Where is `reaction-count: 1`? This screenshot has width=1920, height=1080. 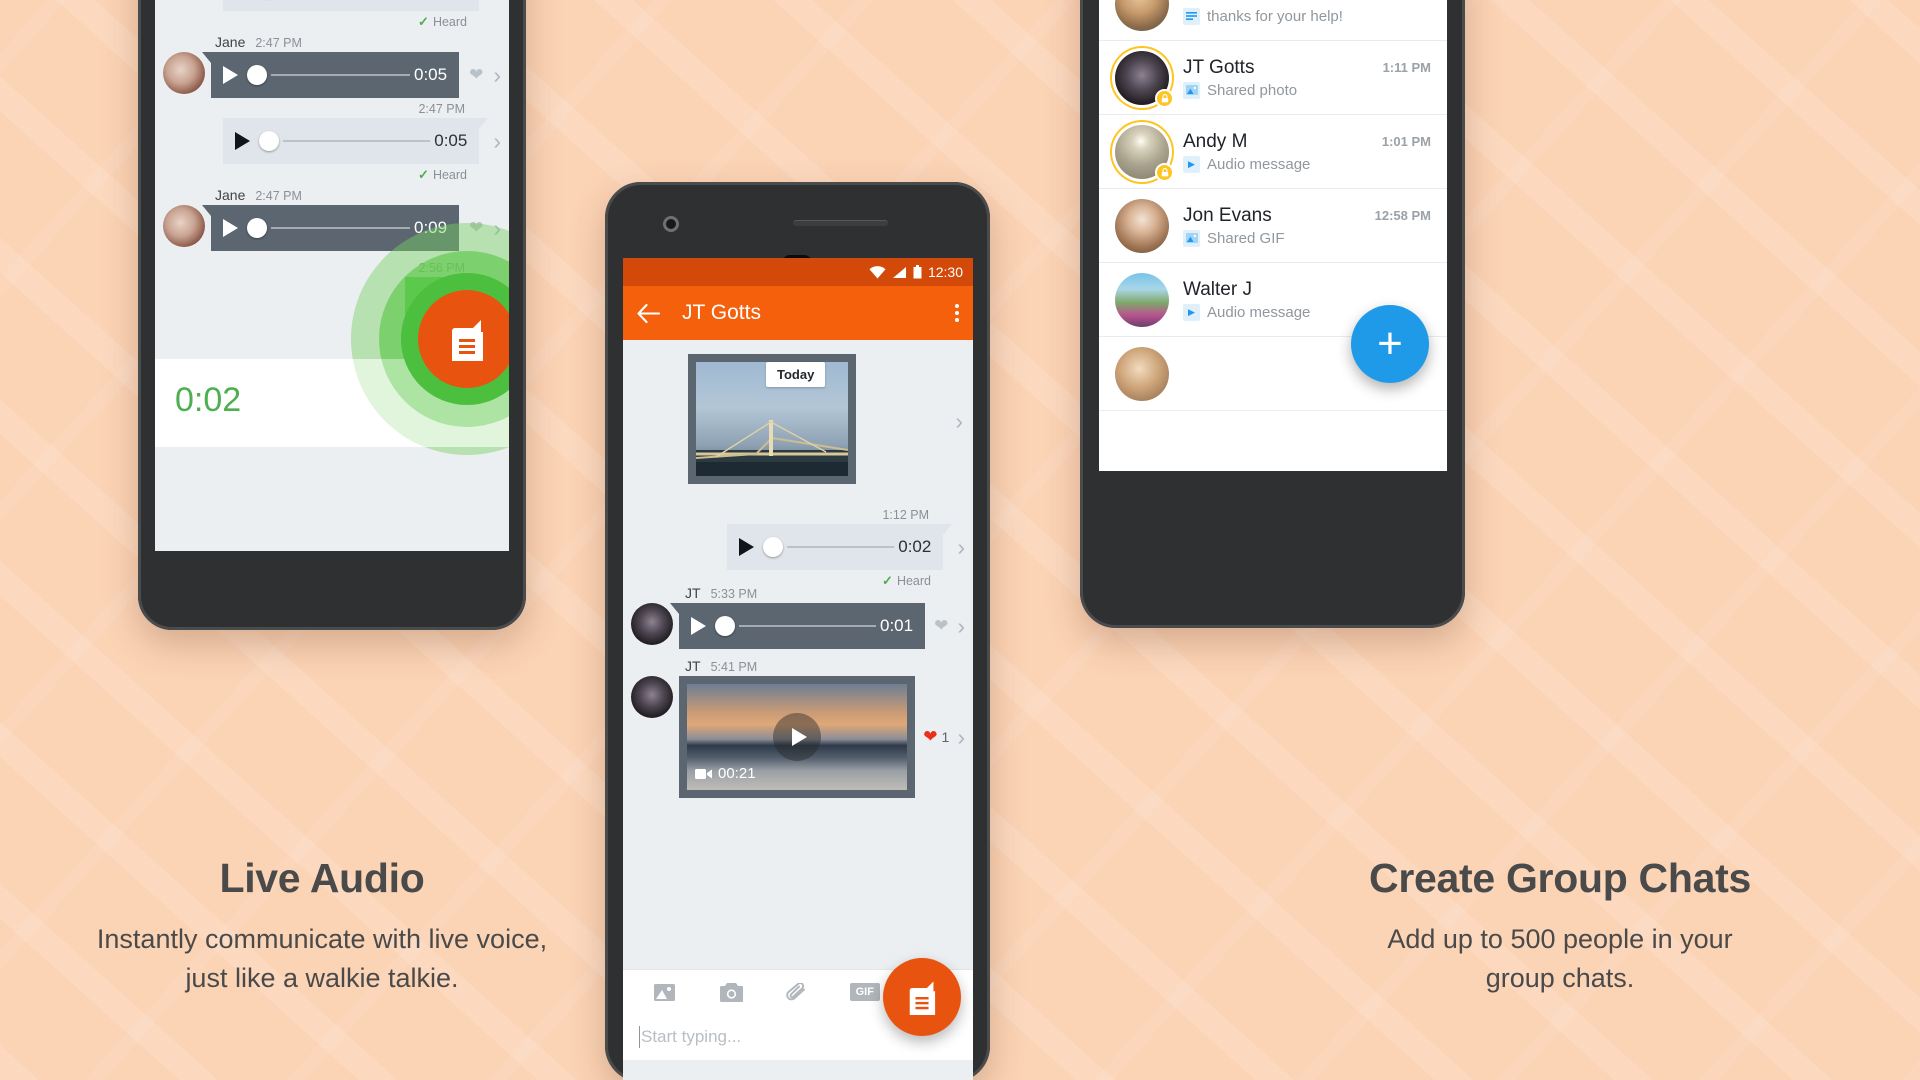 reaction-count: 1 is located at coordinates (945, 737).